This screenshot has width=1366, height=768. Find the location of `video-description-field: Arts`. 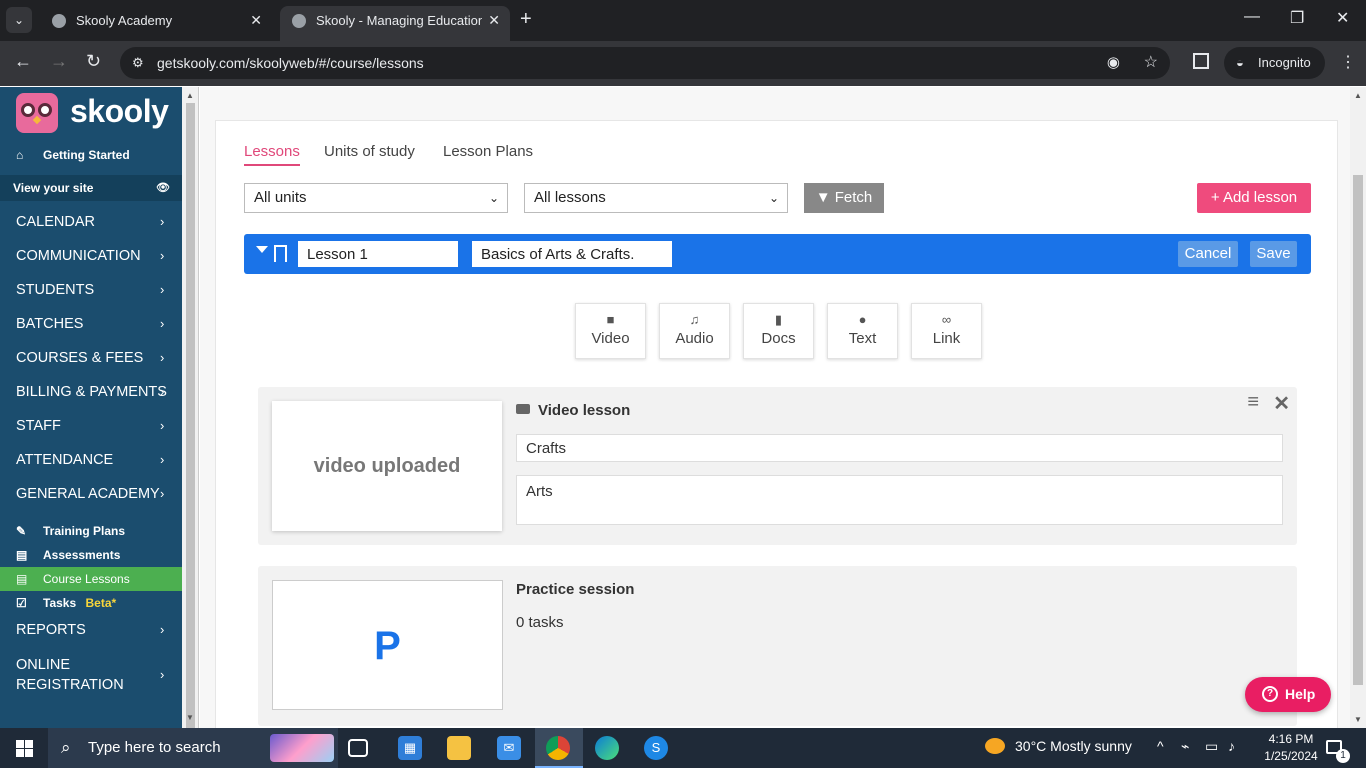

video-description-field: Arts is located at coordinates (899, 500).